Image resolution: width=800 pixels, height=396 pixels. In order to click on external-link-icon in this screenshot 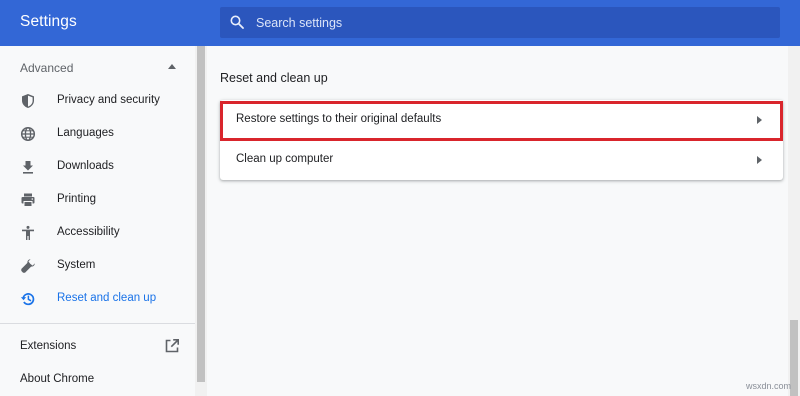, I will do `click(172, 346)`.